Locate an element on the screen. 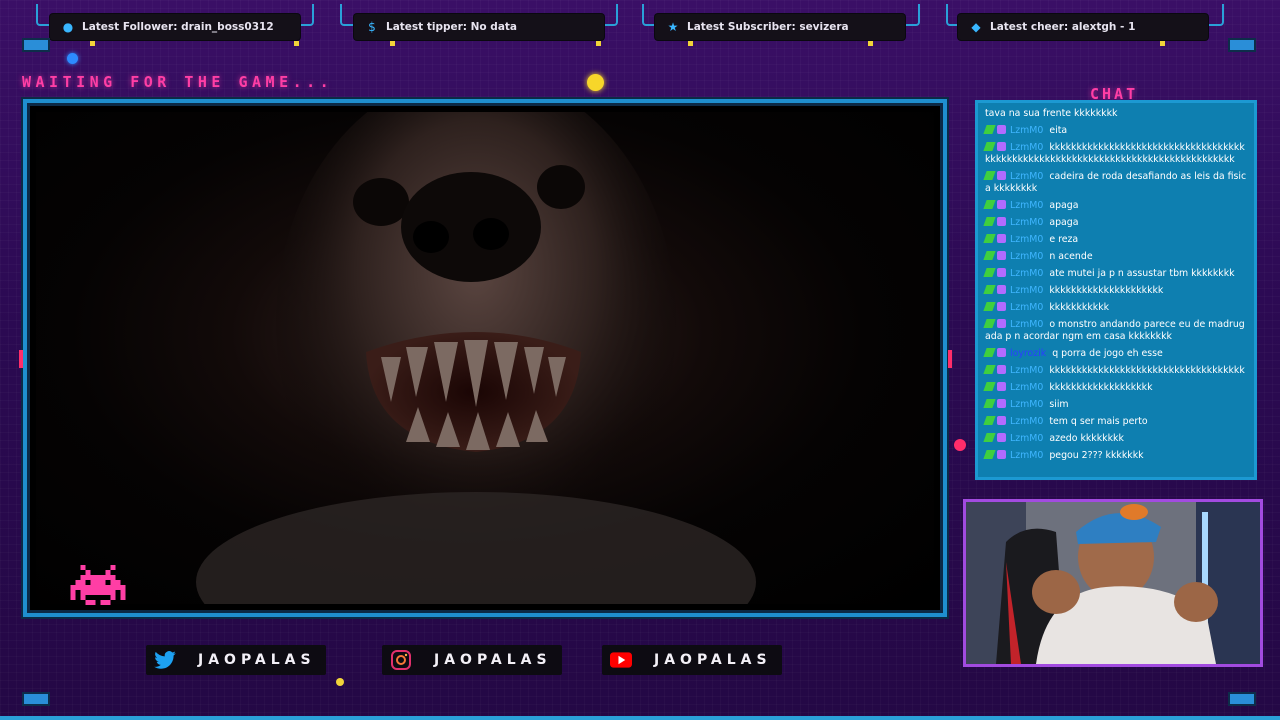  alert-text: Latest Follower: drain_boss0312 is located at coordinates (178, 27).